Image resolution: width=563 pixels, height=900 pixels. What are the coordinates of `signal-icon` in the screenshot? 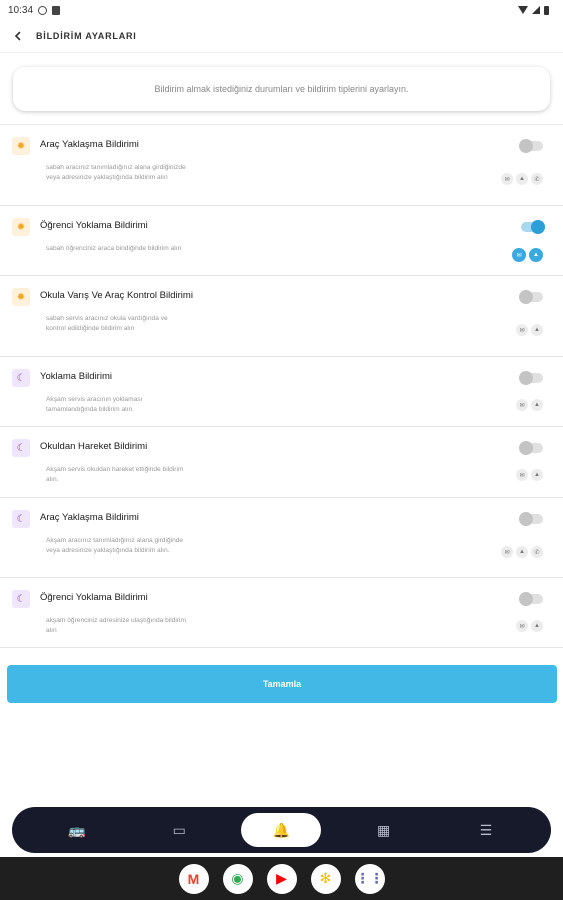 It's located at (536, 10).